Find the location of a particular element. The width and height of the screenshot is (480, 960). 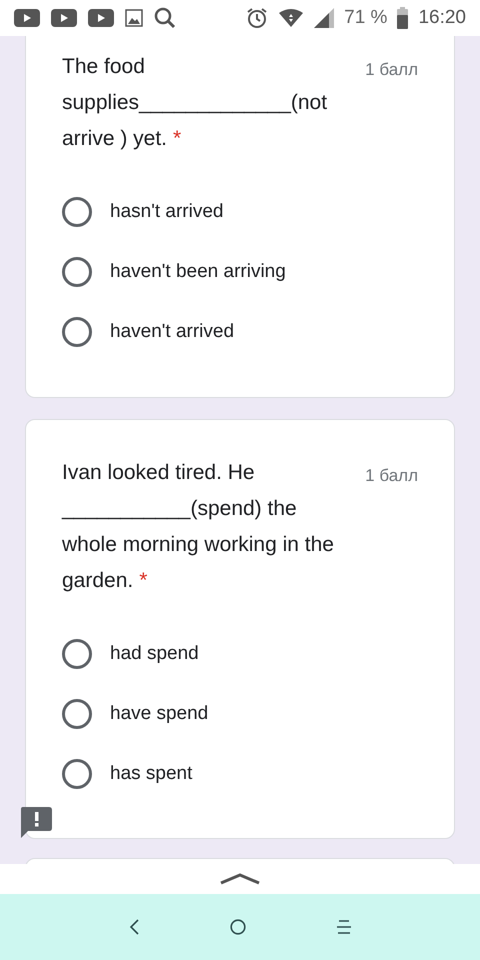

clock: 16:20 is located at coordinates (442, 18).